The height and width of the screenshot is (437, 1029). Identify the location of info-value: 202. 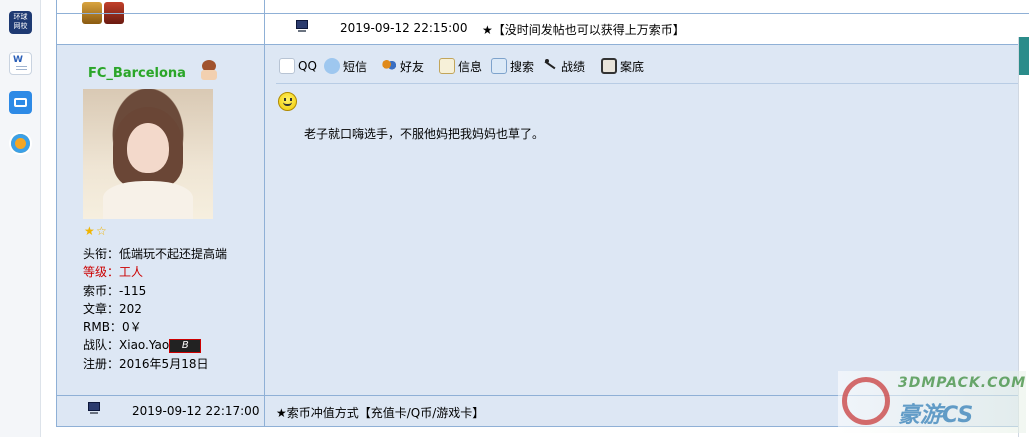
(130, 309).